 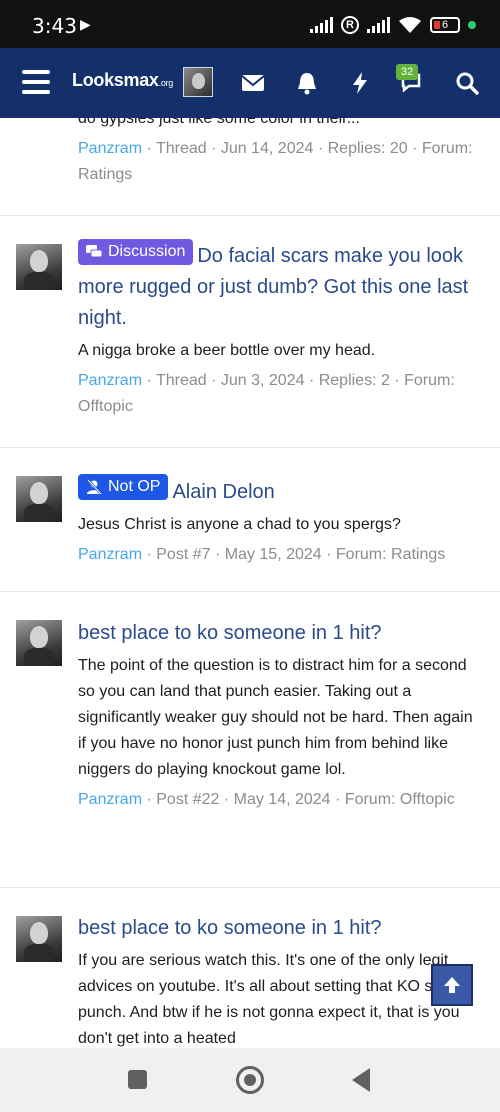 I want to click on conversations-badge: 32, so click(x=407, y=72).